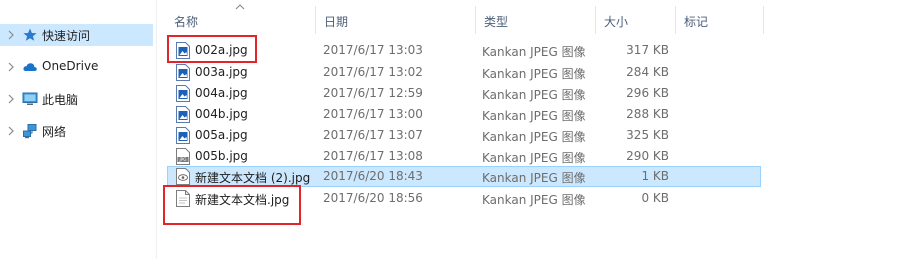  Describe the element at coordinates (647, 156) in the screenshot. I see `file-size: 290 KB` at that location.